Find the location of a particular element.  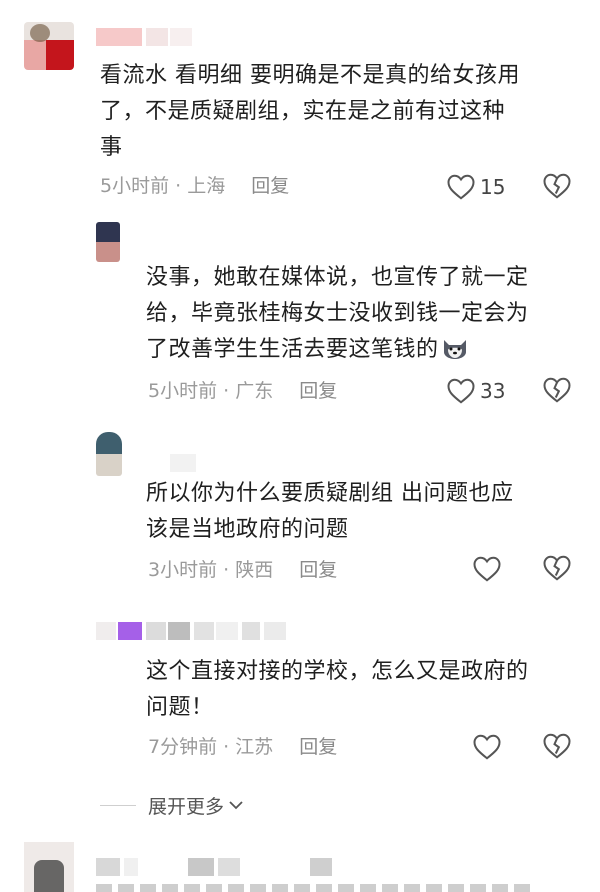

comment-meta: 5小时前 · 广东 回复 is located at coordinates (242, 391).